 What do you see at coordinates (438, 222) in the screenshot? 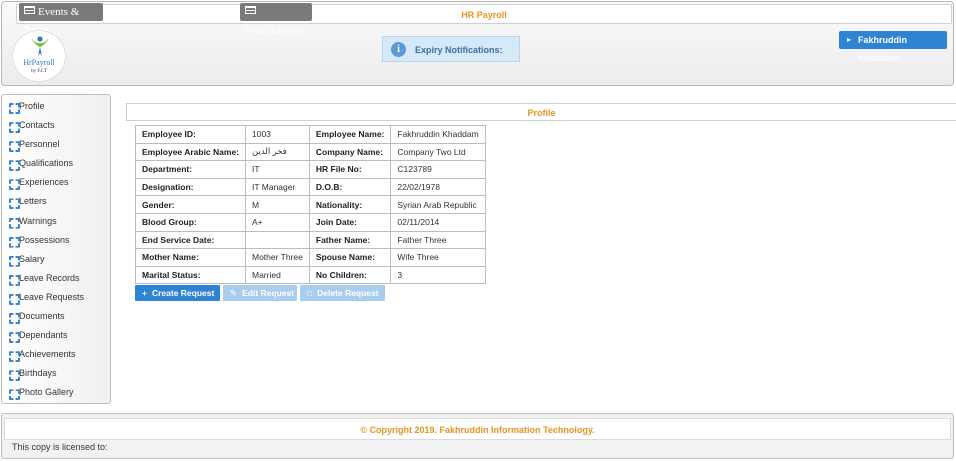
I see `field-value: 02/11/2014` at bounding box center [438, 222].